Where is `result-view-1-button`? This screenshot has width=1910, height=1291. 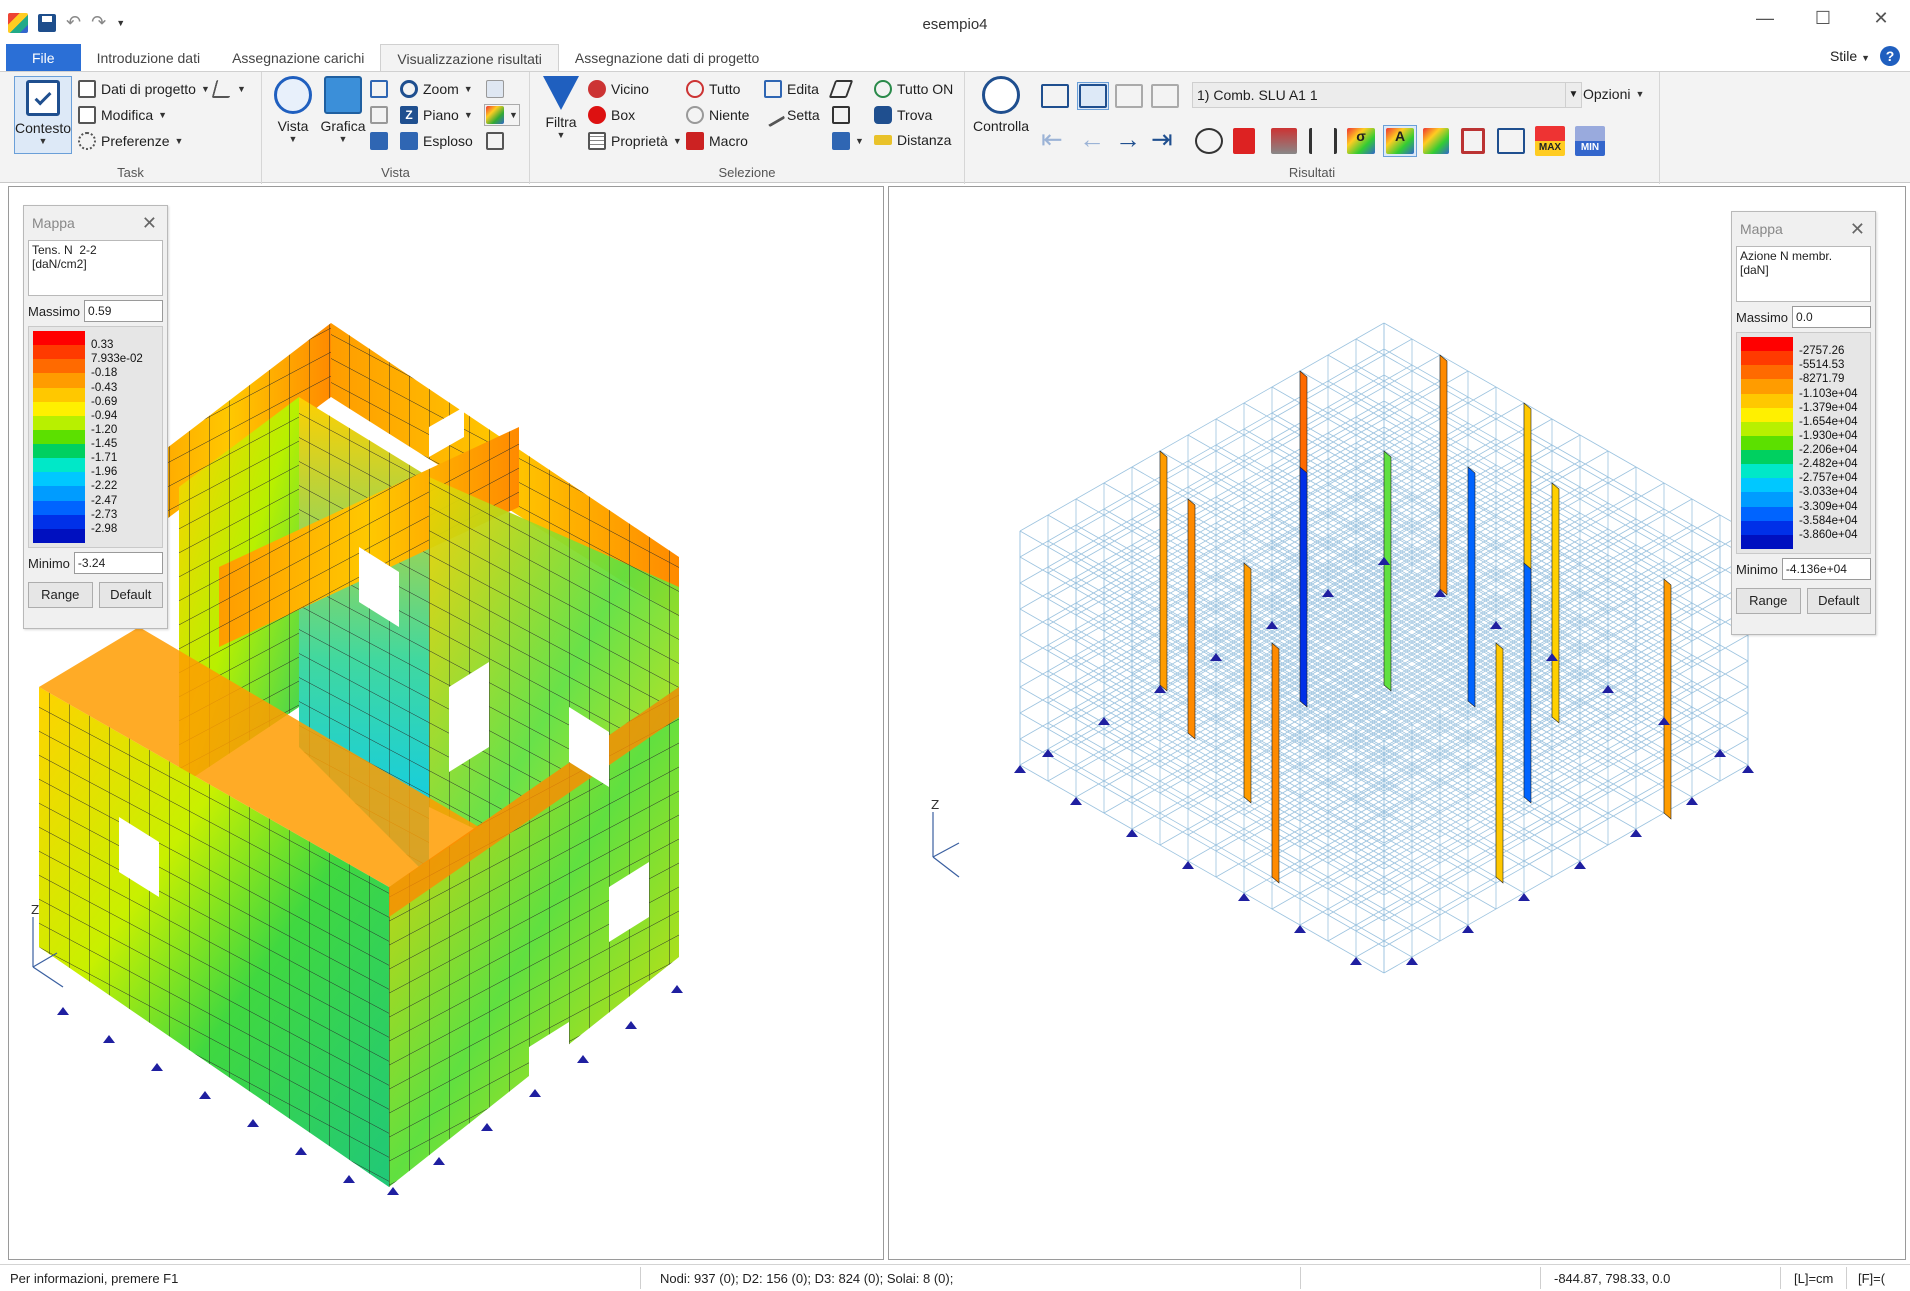 result-view-1-button is located at coordinates (1055, 96).